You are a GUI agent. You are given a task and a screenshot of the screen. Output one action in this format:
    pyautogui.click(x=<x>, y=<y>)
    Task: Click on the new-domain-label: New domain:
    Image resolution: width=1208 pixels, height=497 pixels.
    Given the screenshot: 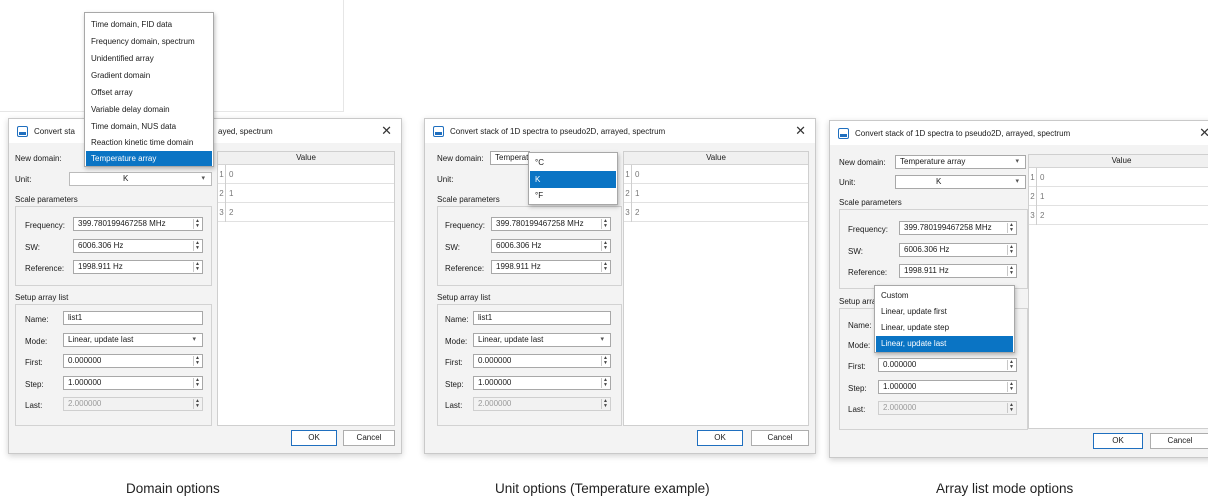 What is the action you would take?
    pyautogui.click(x=862, y=162)
    